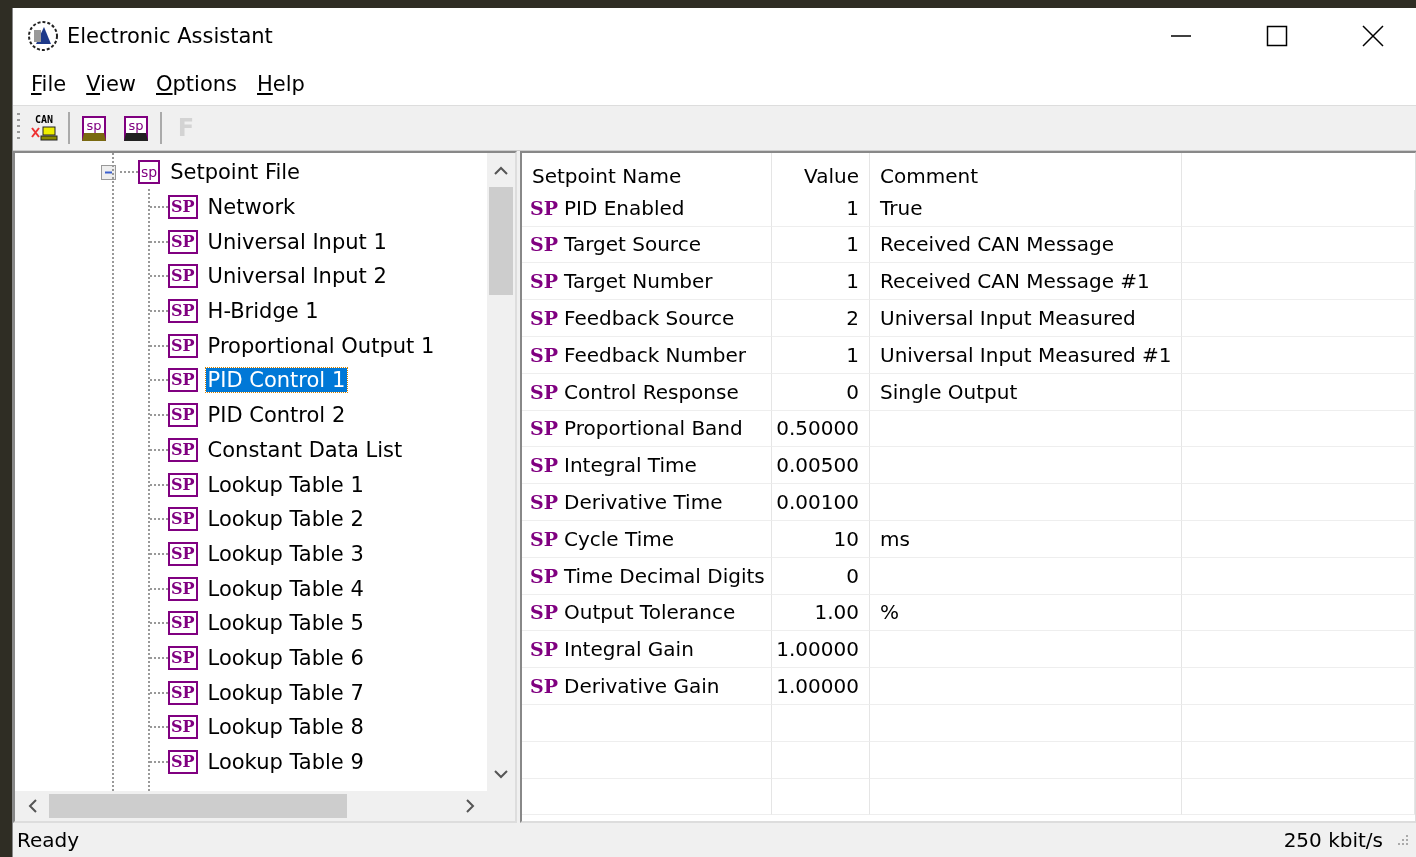 This screenshot has width=1416, height=857. I want to click on table-cell: Single Output, so click(1026, 392).